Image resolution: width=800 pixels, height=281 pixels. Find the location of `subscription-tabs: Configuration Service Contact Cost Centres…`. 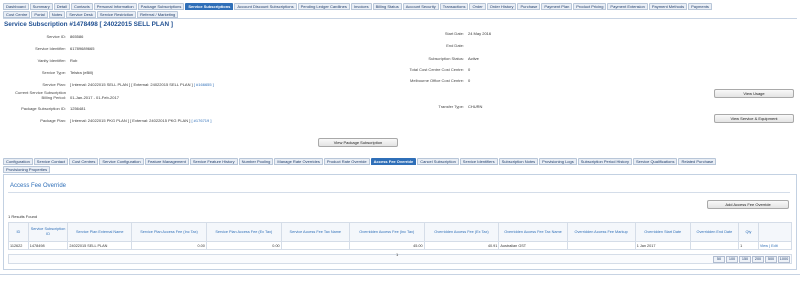

subscription-tabs: Configuration Service Contact Cost Centres… is located at coordinates (400, 161).